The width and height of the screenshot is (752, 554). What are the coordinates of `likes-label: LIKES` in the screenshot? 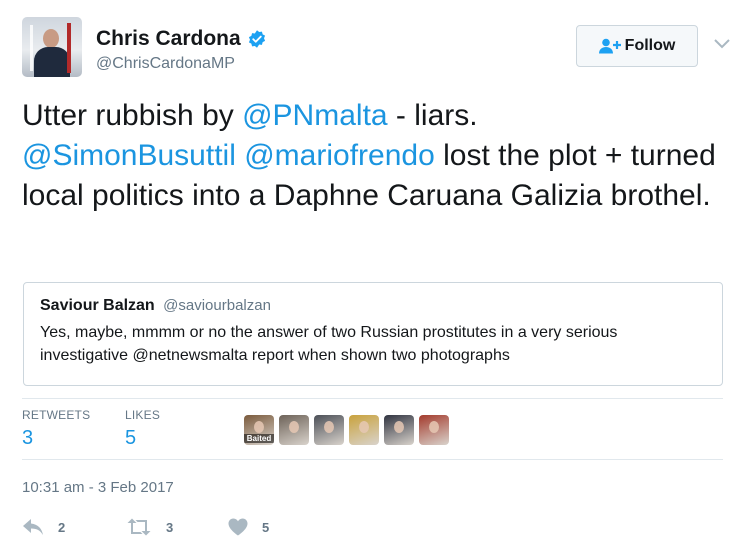 It's located at (143, 415).